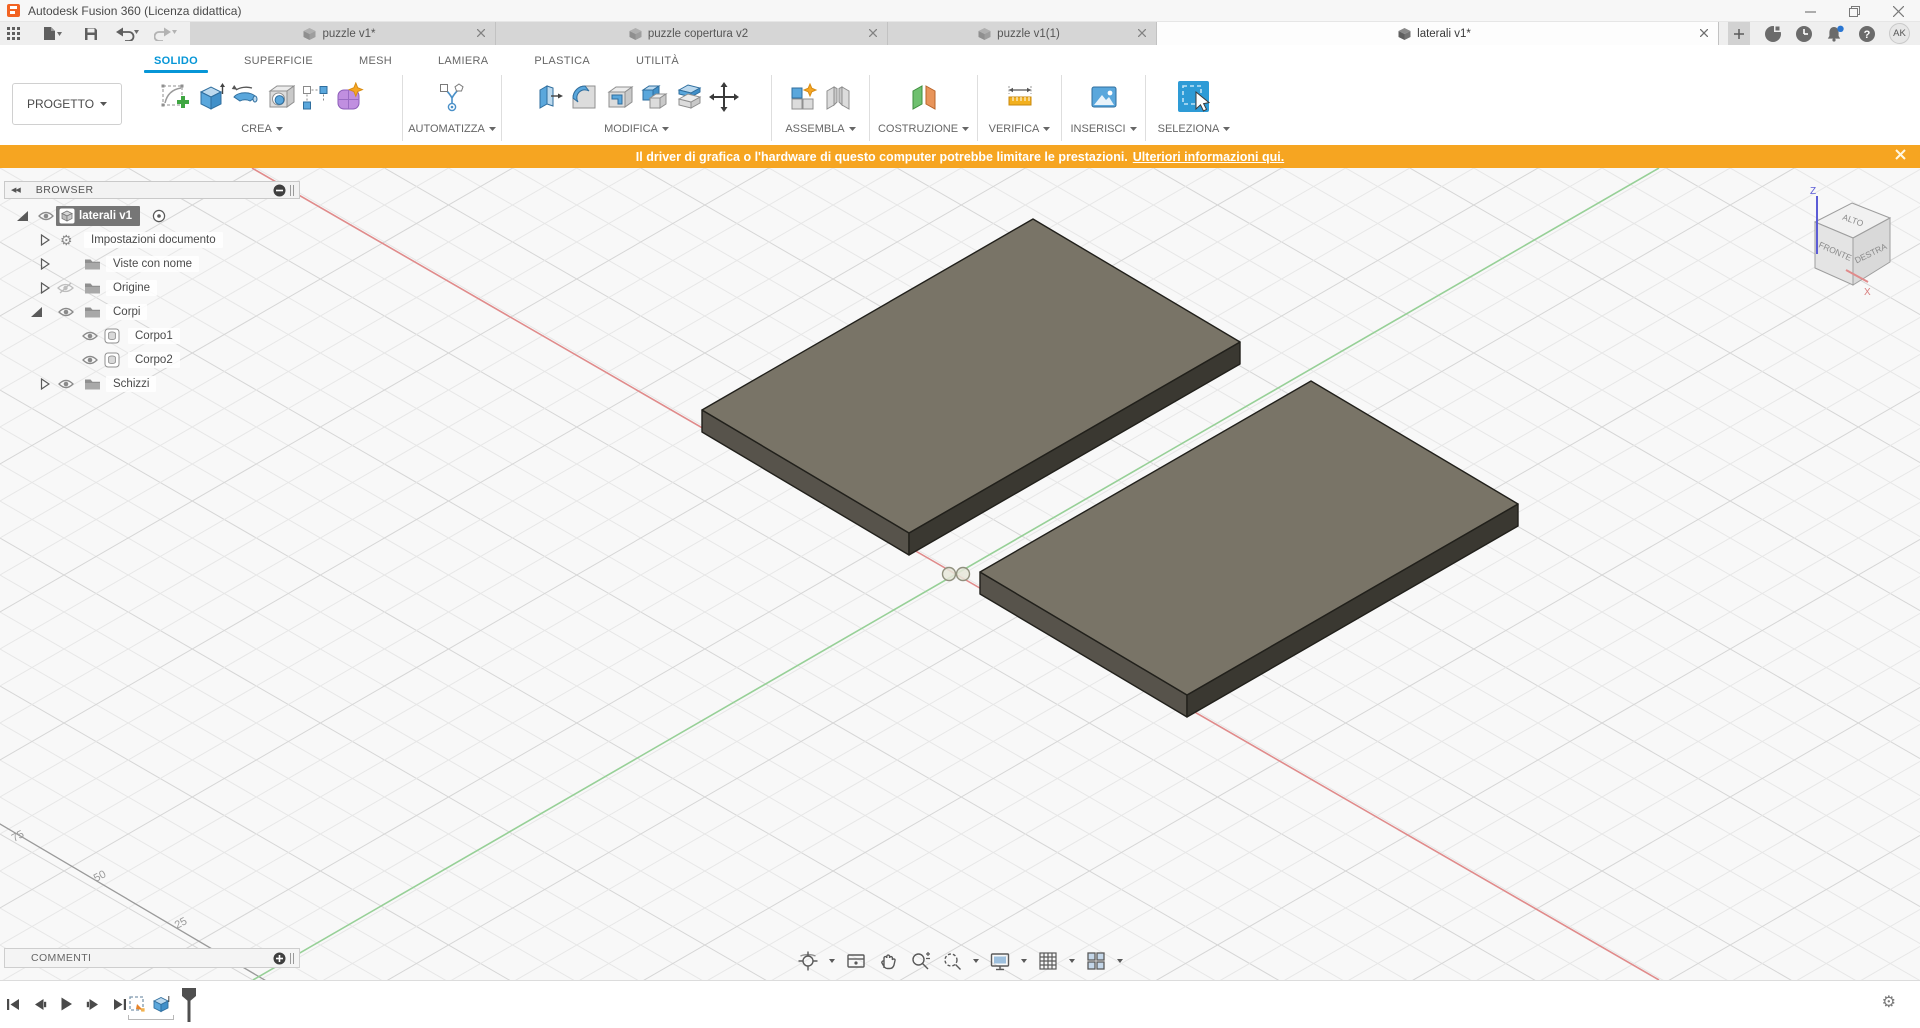 This screenshot has width=1920, height=1028. Describe the element at coordinates (803, 97) in the screenshot. I see `new-component-icon` at that location.